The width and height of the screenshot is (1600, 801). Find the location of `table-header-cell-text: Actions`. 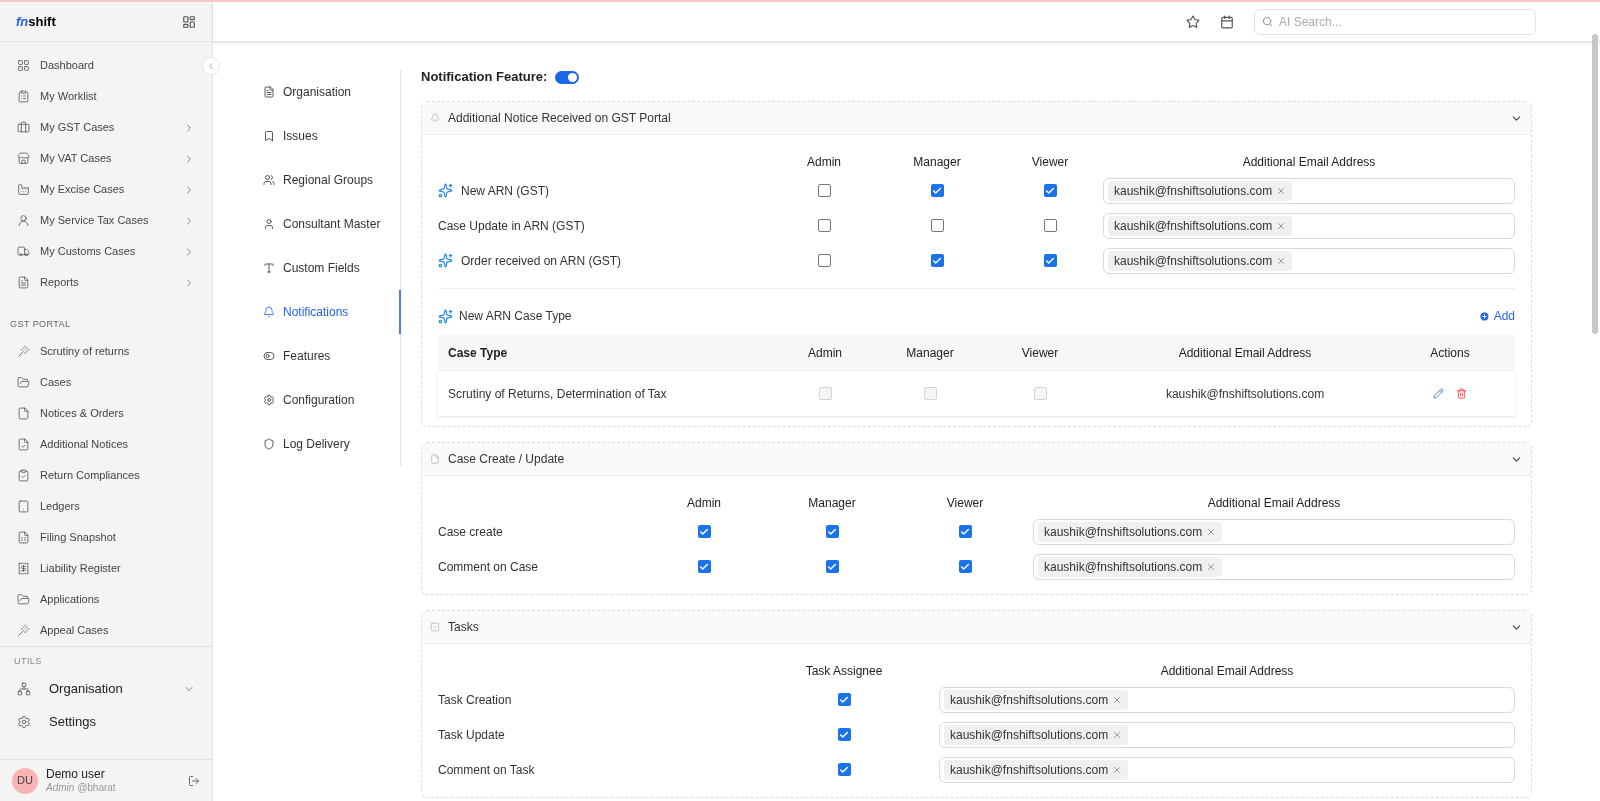

table-header-cell-text: Actions is located at coordinates (1450, 353).